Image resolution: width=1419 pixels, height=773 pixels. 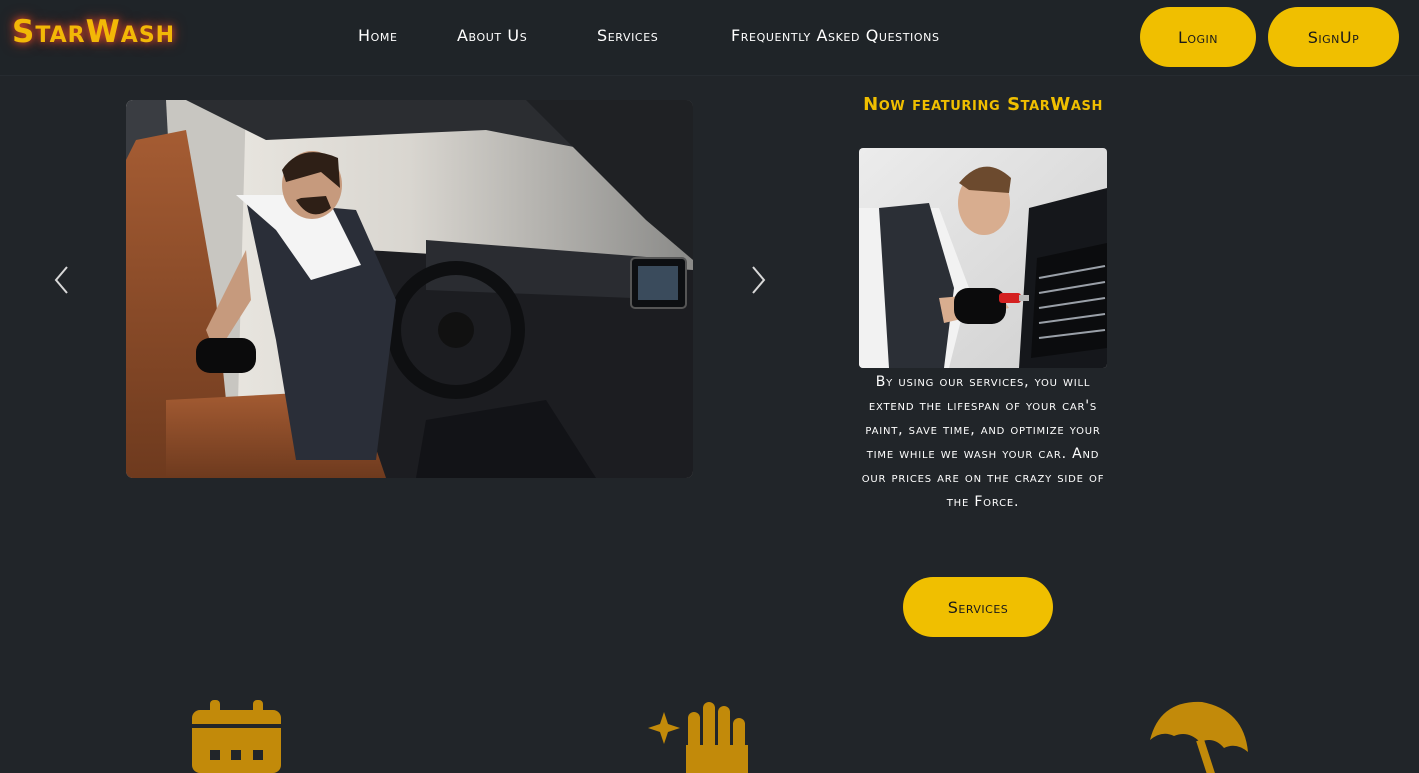 I want to click on feature-heading: Now featuring StarWash, so click(x=983, y=104).